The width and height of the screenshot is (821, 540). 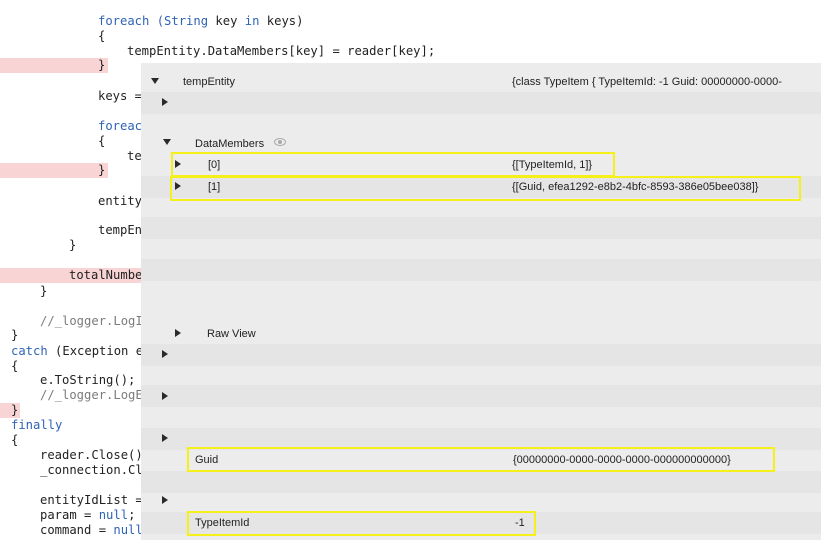 I want to click on code-line: param = null;, so click(x=87, y=515).